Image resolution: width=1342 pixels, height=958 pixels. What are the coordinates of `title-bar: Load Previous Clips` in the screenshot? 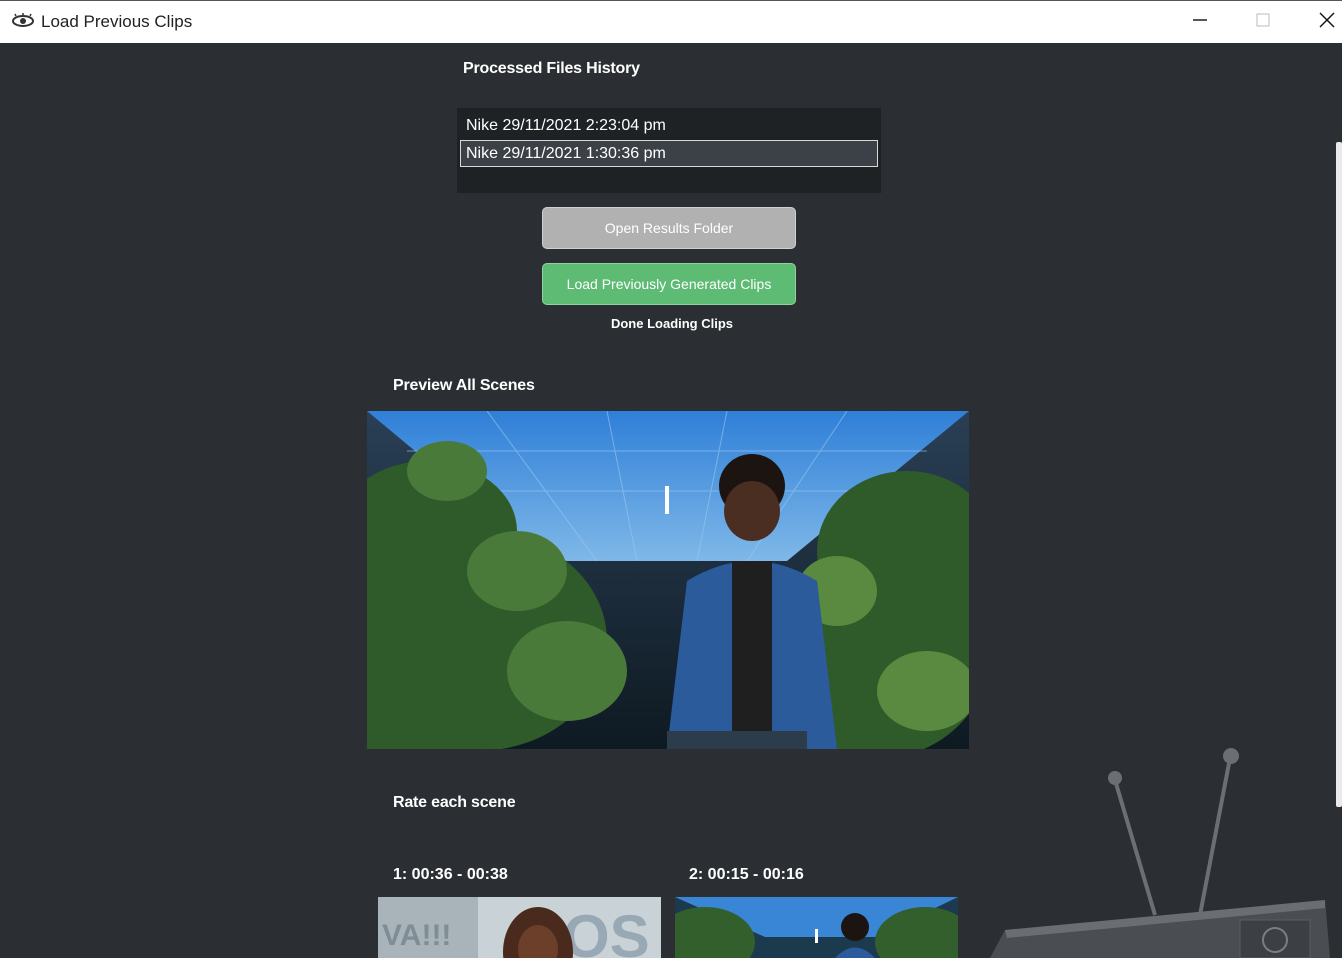 It's located at (671, 21).